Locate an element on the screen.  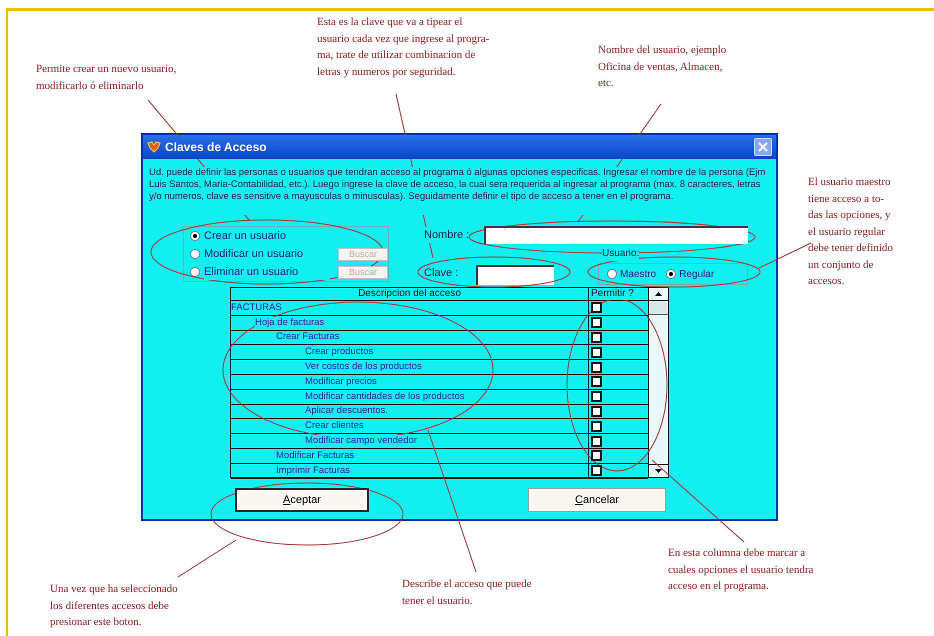
annotation-text: Una vez que ha seleccionado los diferentes accesos debe presionar este boton. is located at coordinates (114, 606).